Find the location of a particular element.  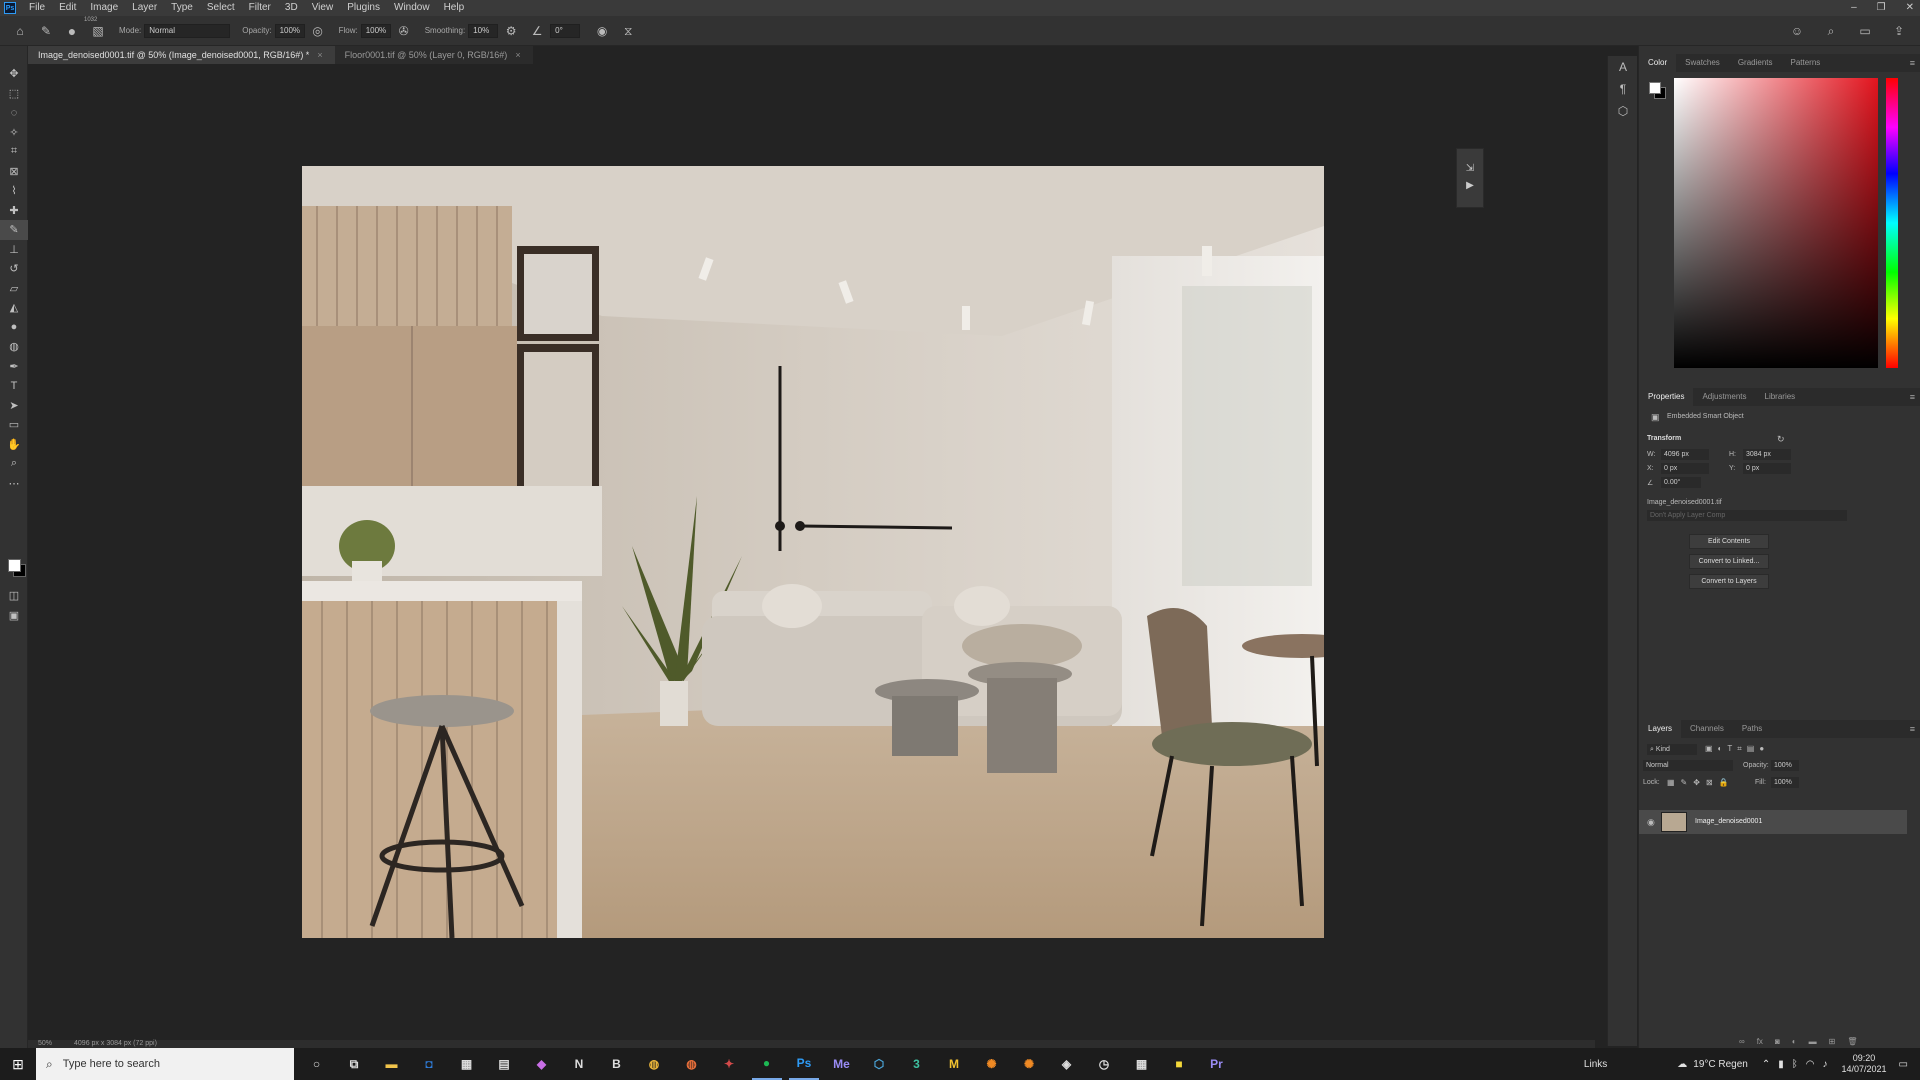

layer-opacity-field: 100% is located at coordinates (1785, 765).